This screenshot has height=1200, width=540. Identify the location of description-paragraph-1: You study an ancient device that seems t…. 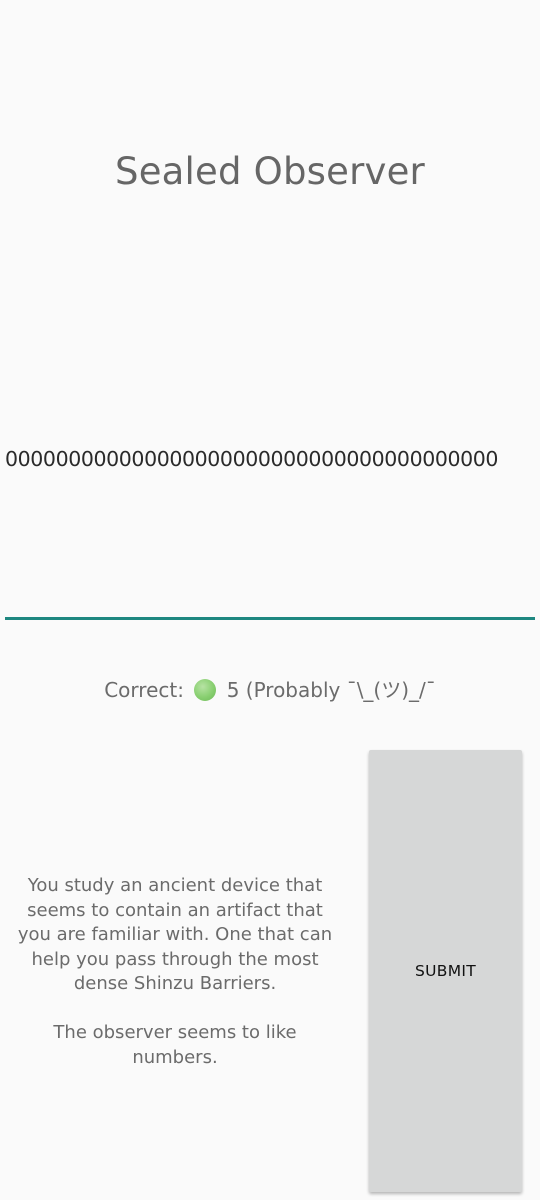
(175, 934).